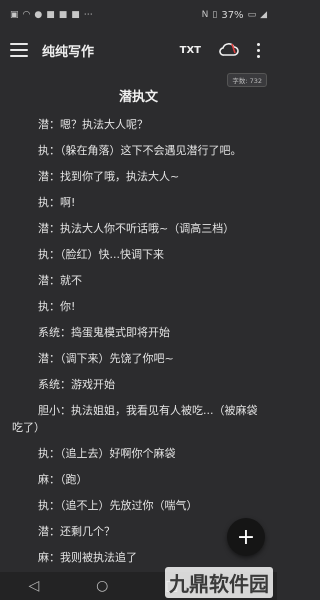  I want to click on paragraph: 麻：（跑）, so click(138, 479).